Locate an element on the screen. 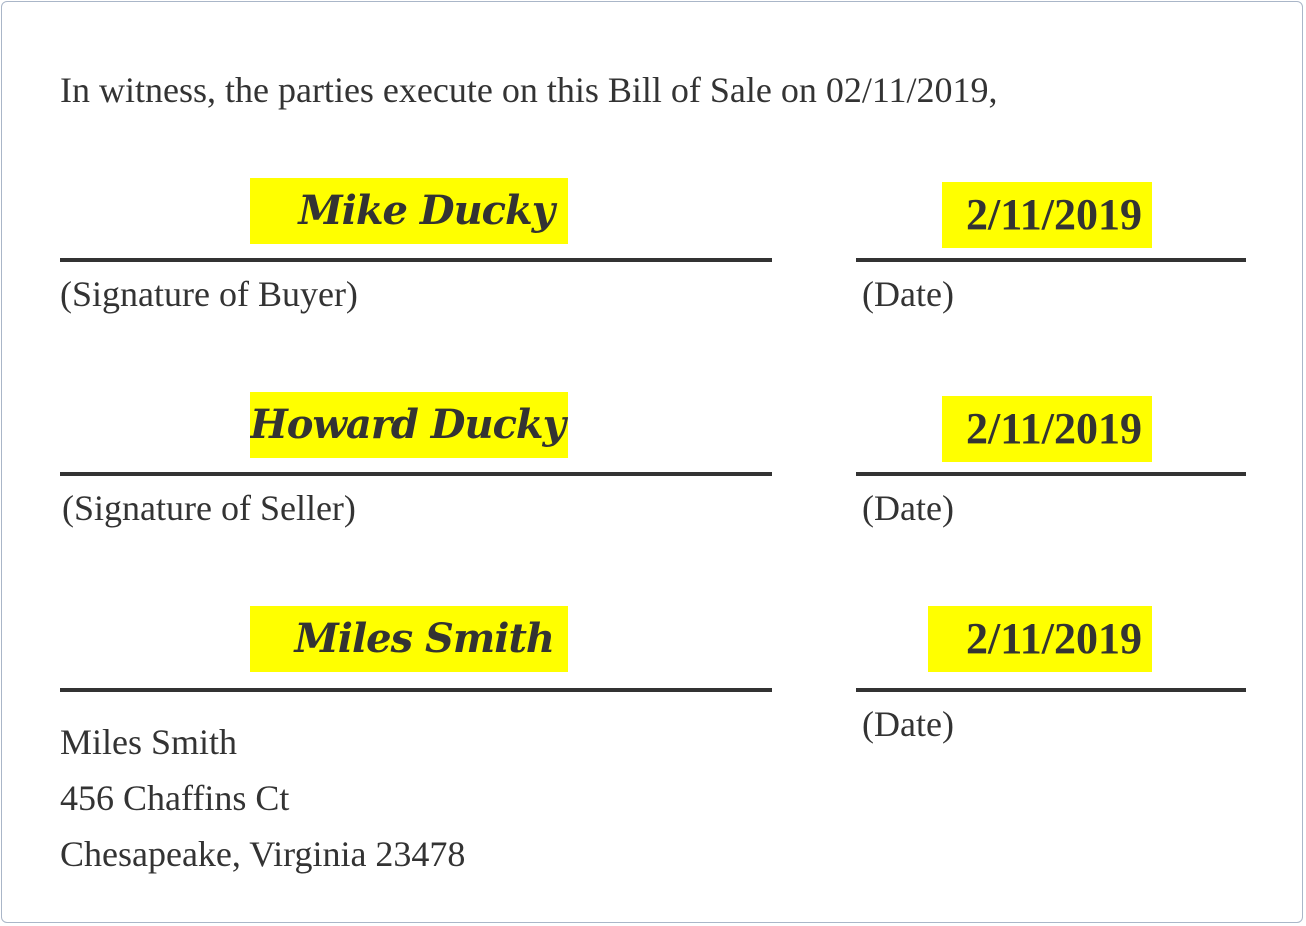  buyer-date: 2/11/2019 is located at coordinates (1047, 215).